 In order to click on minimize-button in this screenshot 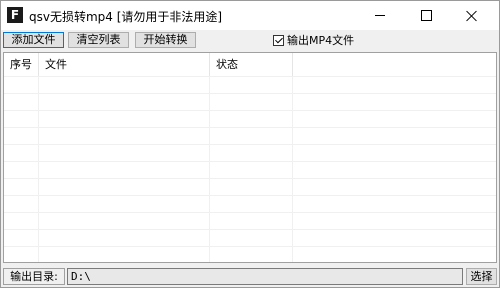, I will do `click(380, 15)`.